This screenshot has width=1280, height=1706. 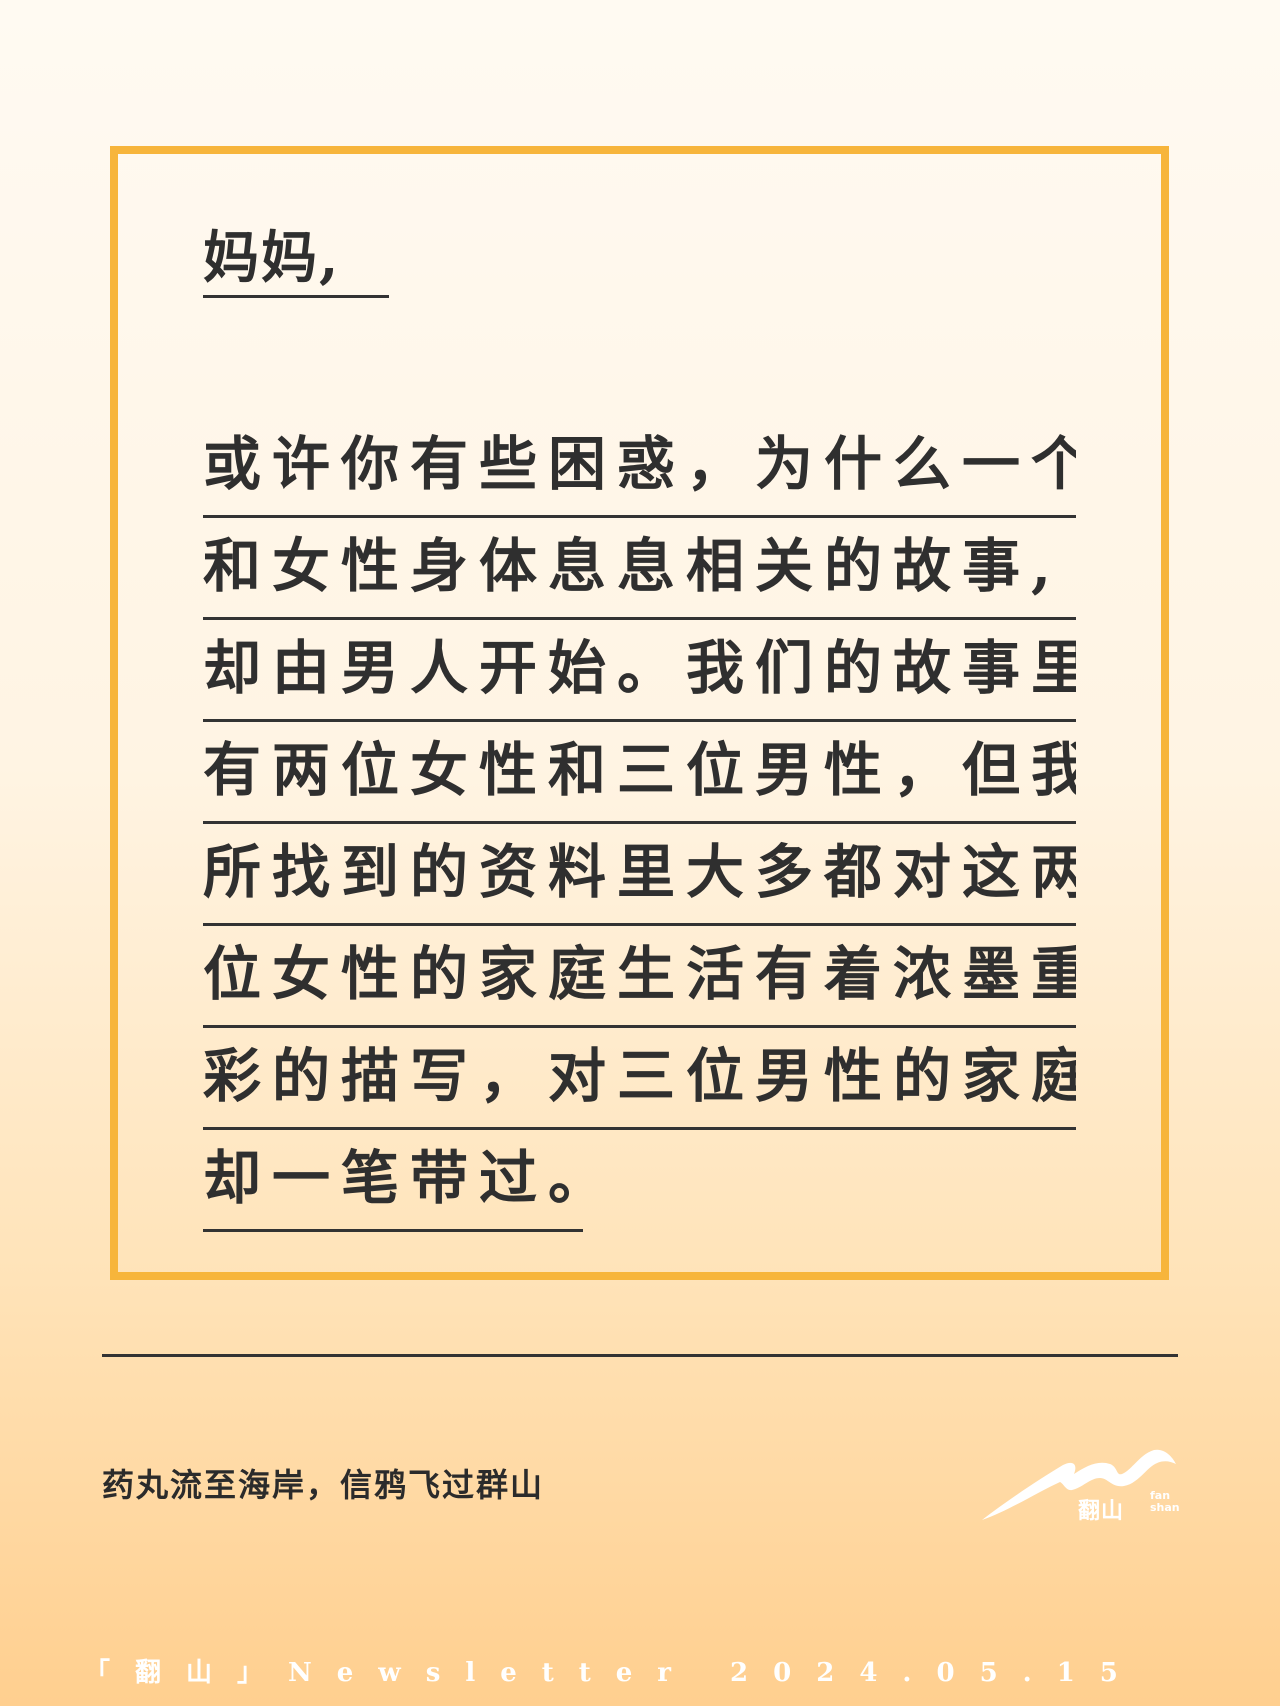 What do you see at coordinates (639, 1079) in the screenshot?
I see `letter-line: 彩的描写，对三位男性的家庭` at bounding box center [639, 1079].